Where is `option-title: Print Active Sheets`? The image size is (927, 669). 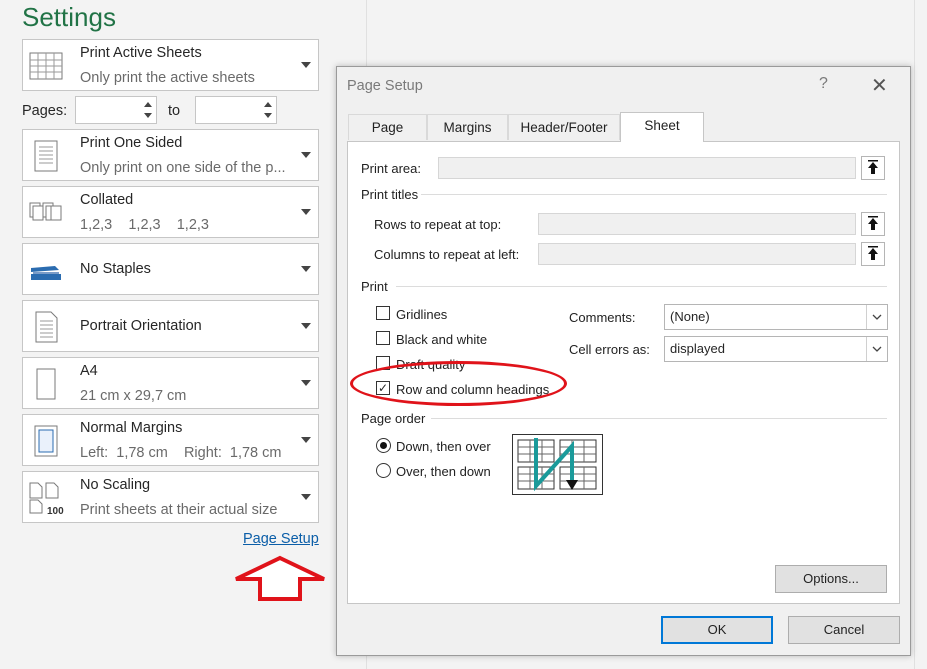
option-title: Print Active Sheets is located at coordinates (141, 53).